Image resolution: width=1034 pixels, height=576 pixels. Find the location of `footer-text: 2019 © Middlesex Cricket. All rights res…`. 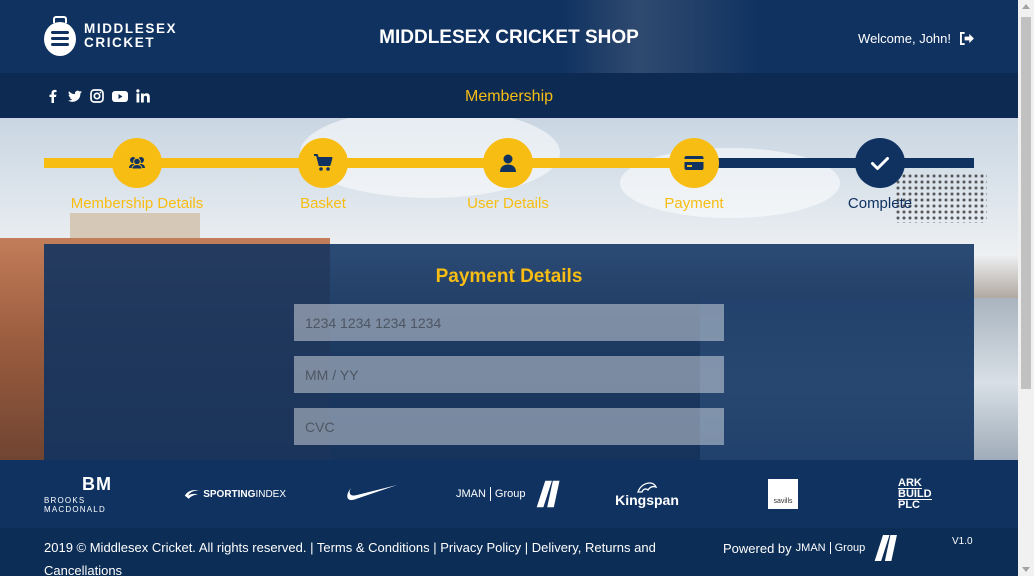

footer-text: 2019 © Middlesex Cricket. All rights res… is located at coordinates (359, 556).